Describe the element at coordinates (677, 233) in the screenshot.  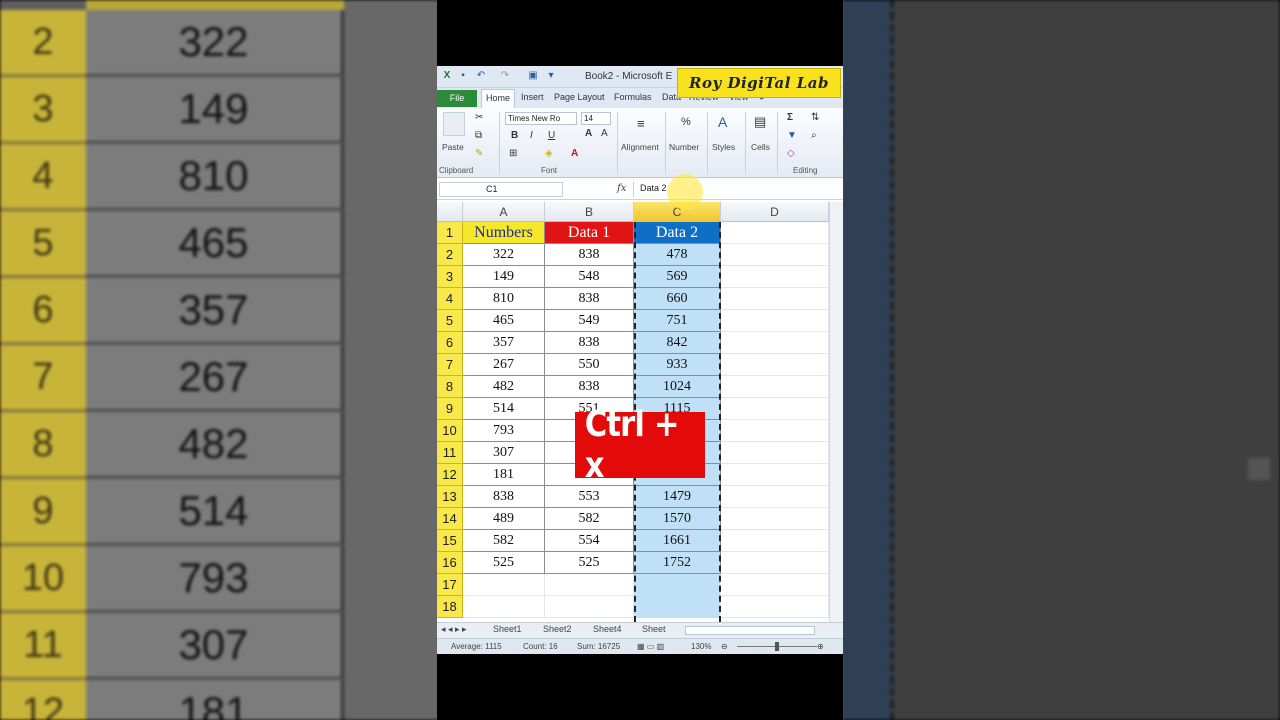
I see `header-cell-c: Data 2` at that location.